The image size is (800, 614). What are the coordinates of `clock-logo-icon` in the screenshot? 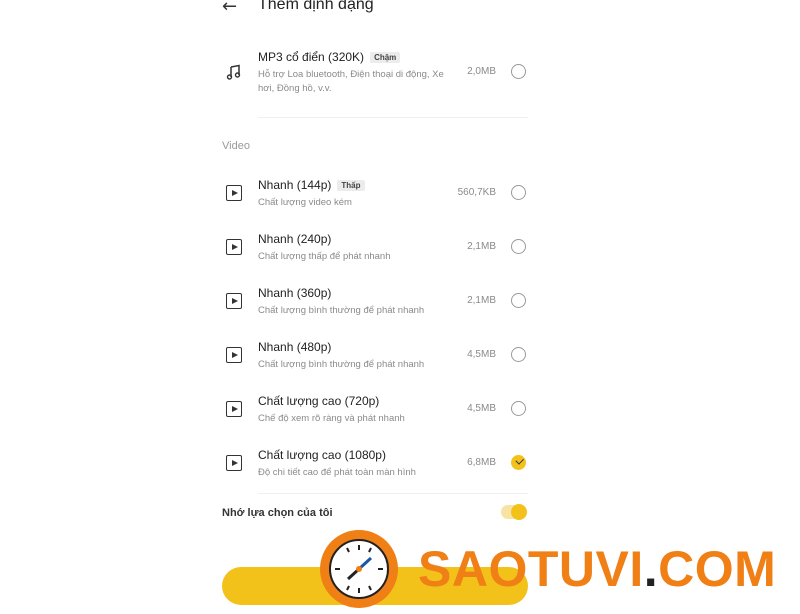 It's located at (359, 569).